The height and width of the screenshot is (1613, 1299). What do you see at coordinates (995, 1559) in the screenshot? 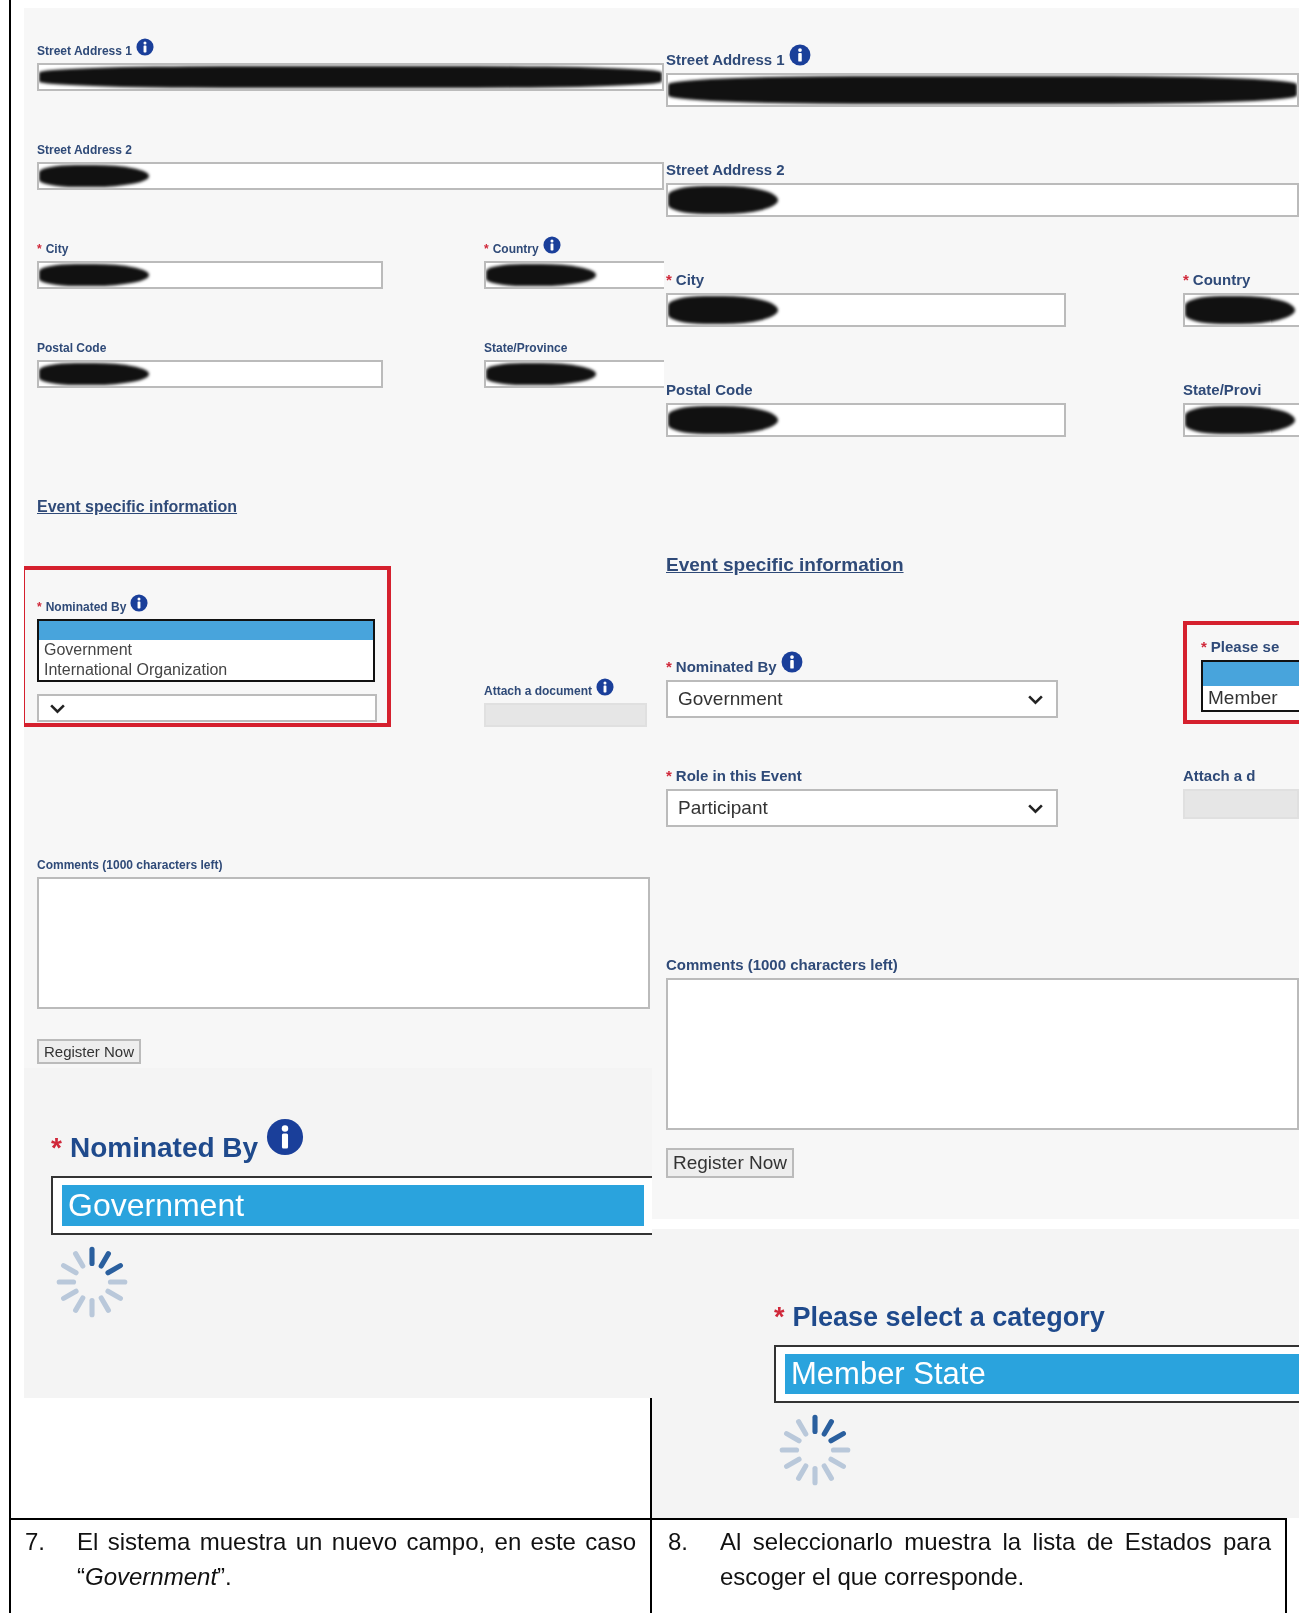
I see `step-description: Al seleccionarlo muestra la lista de Estados para escoger el que corresponde.` at bounding box center [995, 1559].